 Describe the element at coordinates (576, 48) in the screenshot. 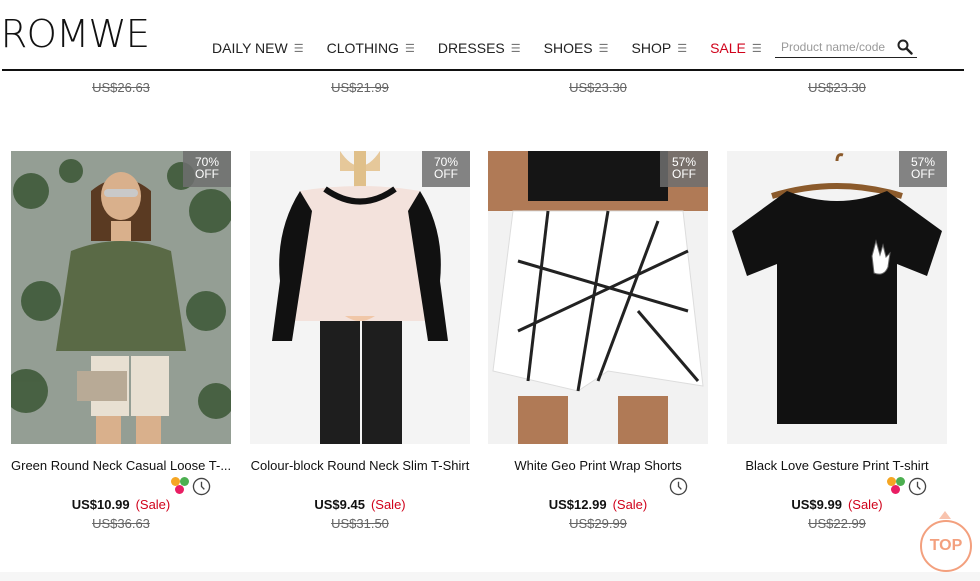

I see `nav-shoes: SHOES ☰` at that location.